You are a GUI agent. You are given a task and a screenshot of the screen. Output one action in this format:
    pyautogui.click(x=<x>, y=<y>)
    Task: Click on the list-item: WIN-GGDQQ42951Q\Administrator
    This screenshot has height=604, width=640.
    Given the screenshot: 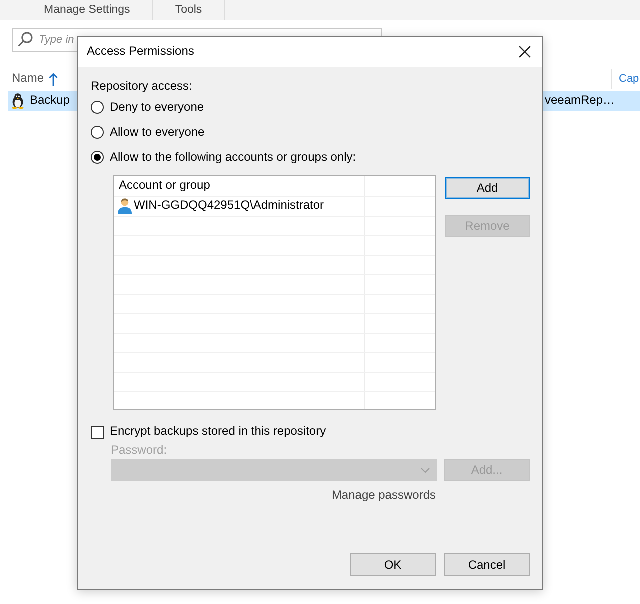 What is the action you would take?
    pyautogui.click(x=239, y=206)
    